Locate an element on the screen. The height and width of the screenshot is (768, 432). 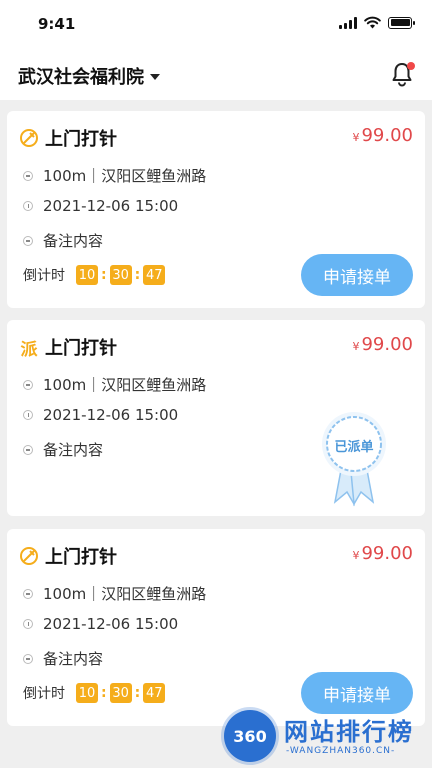
status-icons is located at coordinates (377, 22).